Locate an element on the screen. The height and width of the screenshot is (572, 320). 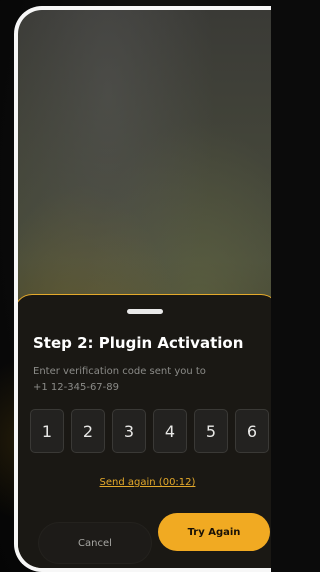
code-digit-1: 1 is located at coordinates (47, 431).